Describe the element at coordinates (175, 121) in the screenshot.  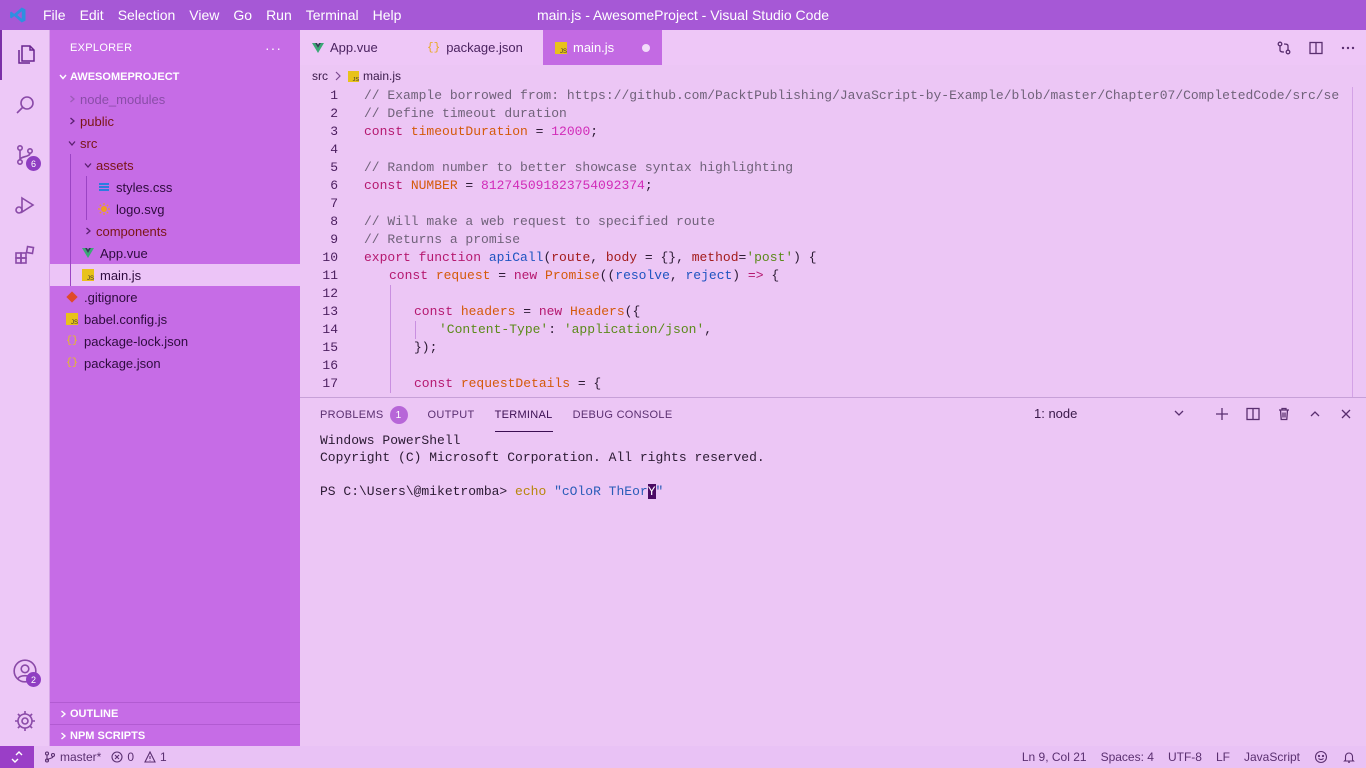
I see `tree-item-public: public` at that location.